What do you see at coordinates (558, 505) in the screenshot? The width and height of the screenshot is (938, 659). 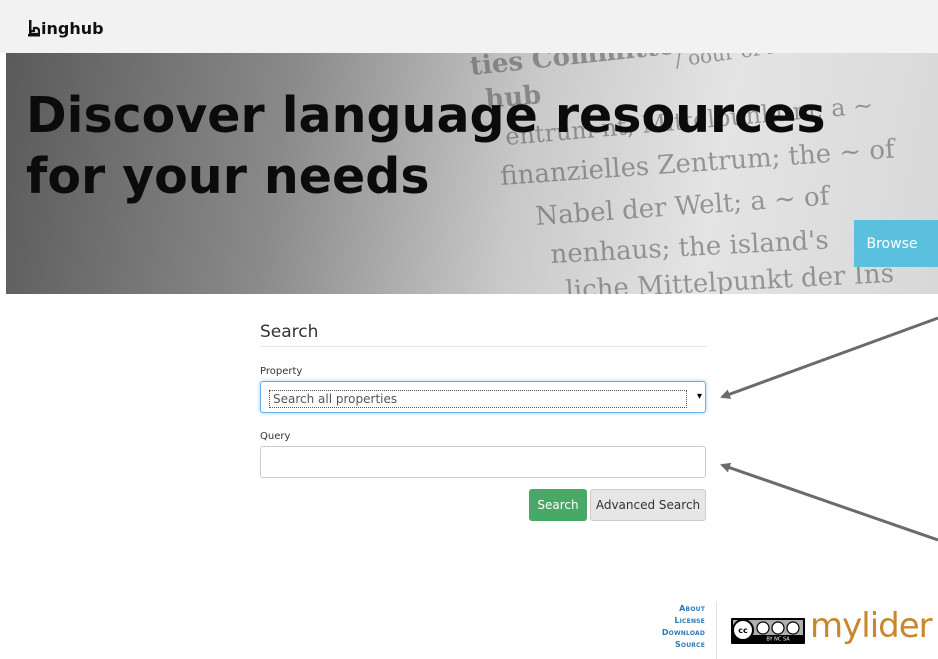 I see `search-button: Search` at bounding box center [558, 505].